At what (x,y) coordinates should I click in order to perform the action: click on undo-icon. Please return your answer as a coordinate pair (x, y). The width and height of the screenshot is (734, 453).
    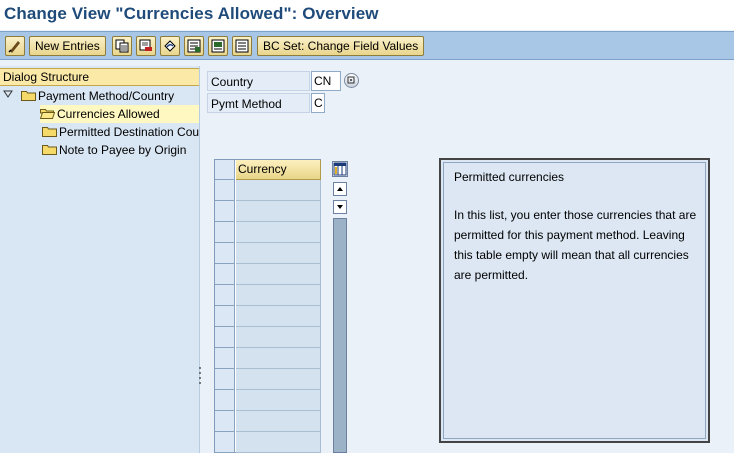
    Looking at the image, I should click on (170, 46).